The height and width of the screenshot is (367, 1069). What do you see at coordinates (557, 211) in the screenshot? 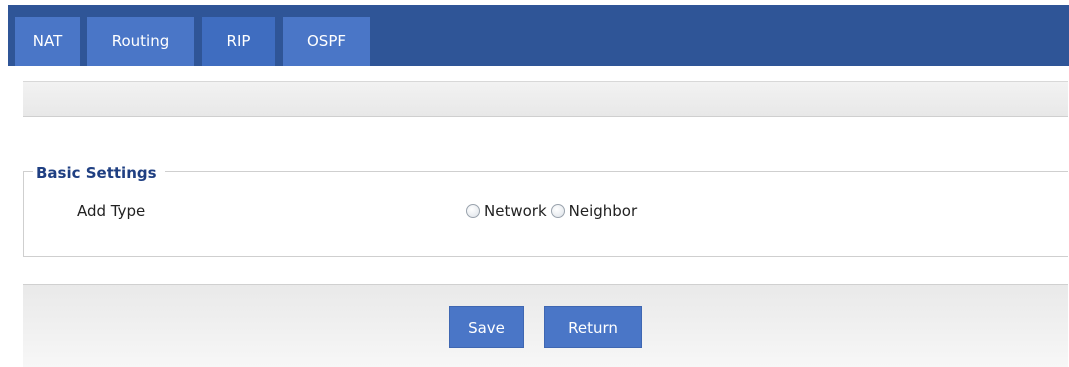
I see `neighbor-radio` at bounding box center [557, 211].